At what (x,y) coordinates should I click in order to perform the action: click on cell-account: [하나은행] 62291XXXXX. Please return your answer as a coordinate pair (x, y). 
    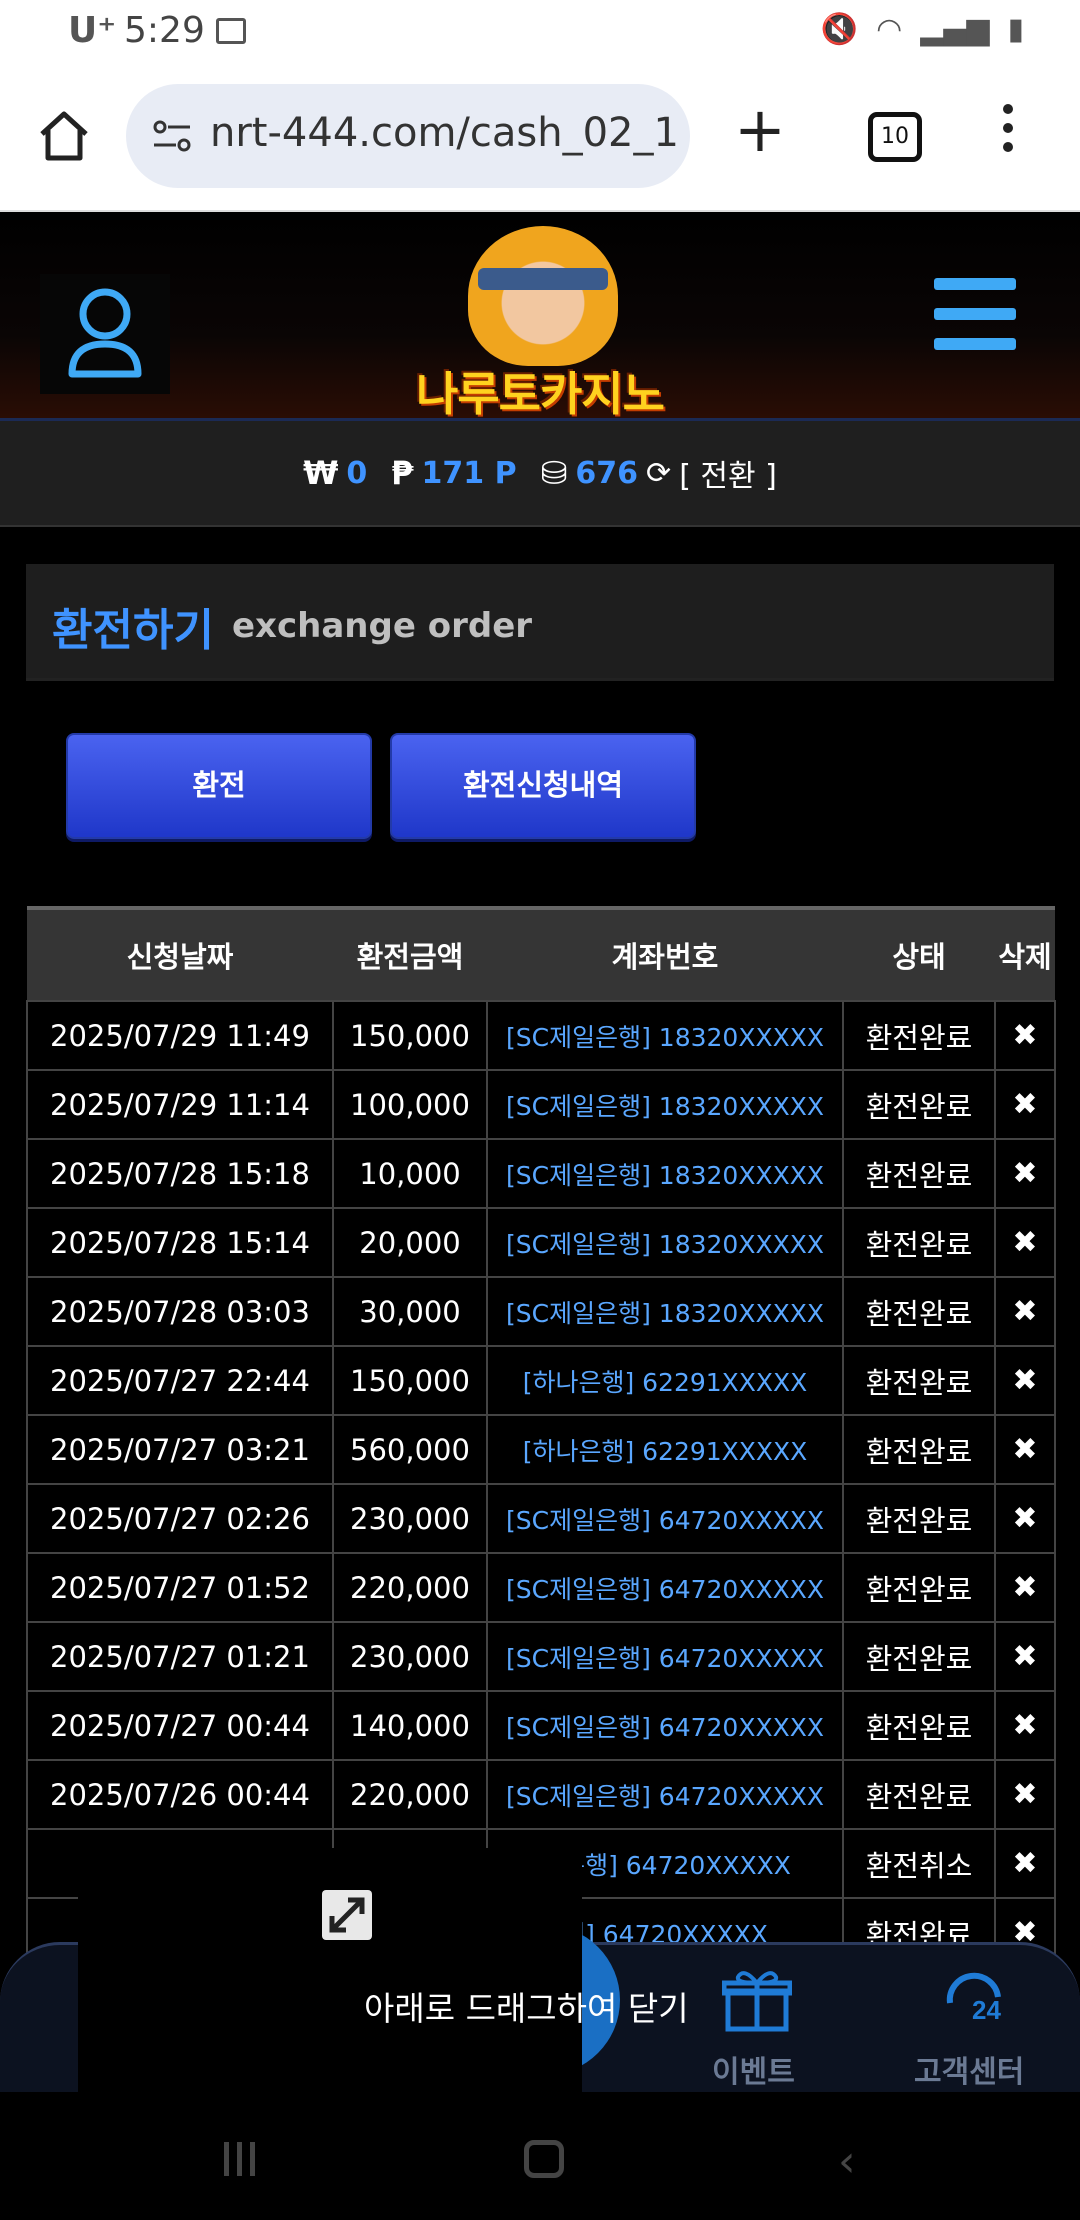
    Looking at the image, I should click on (665, 1449).